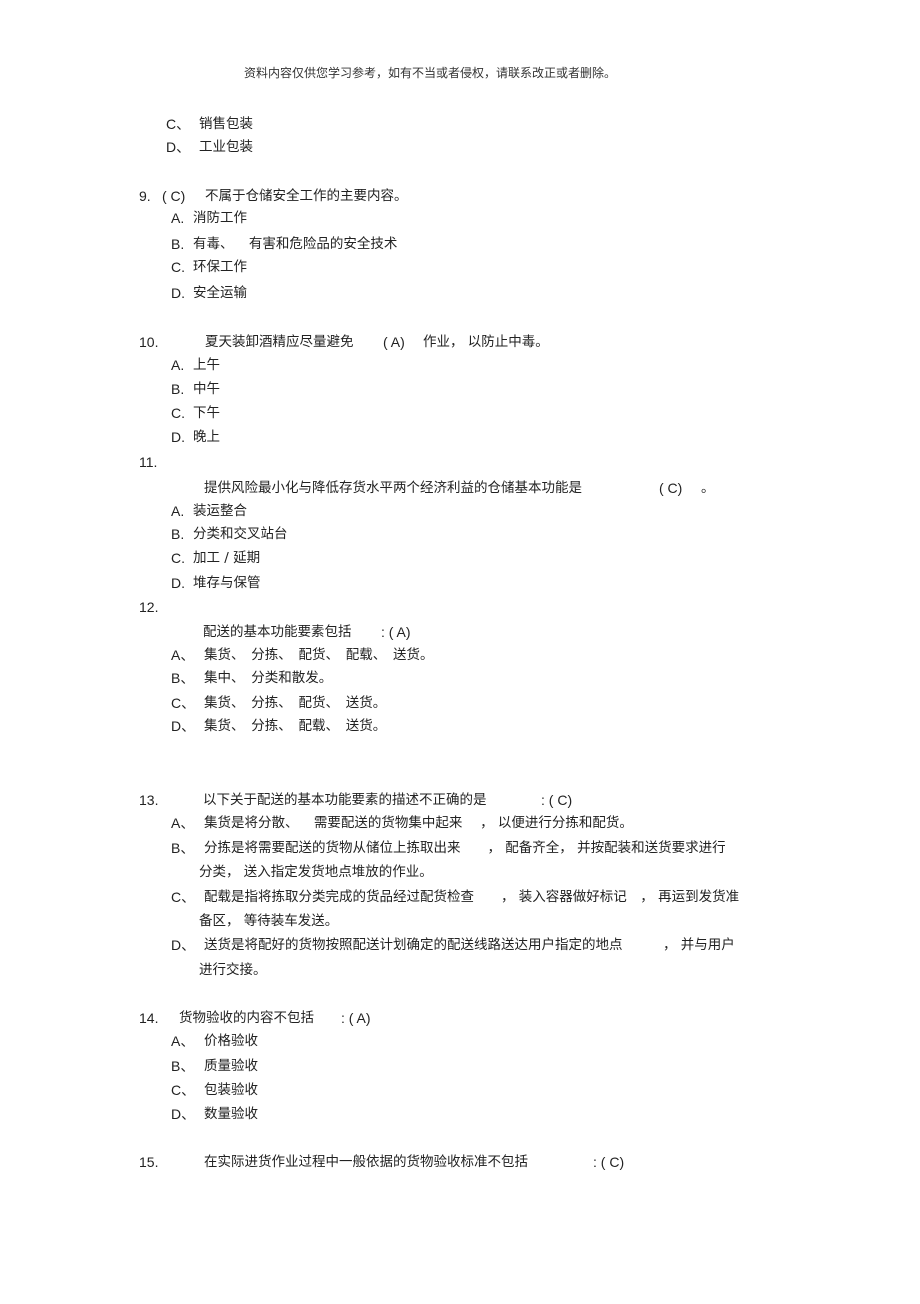 The height and width of the screenshot is (1304, 920). I want to click on option-text: 工业包装, so click(226, 147).